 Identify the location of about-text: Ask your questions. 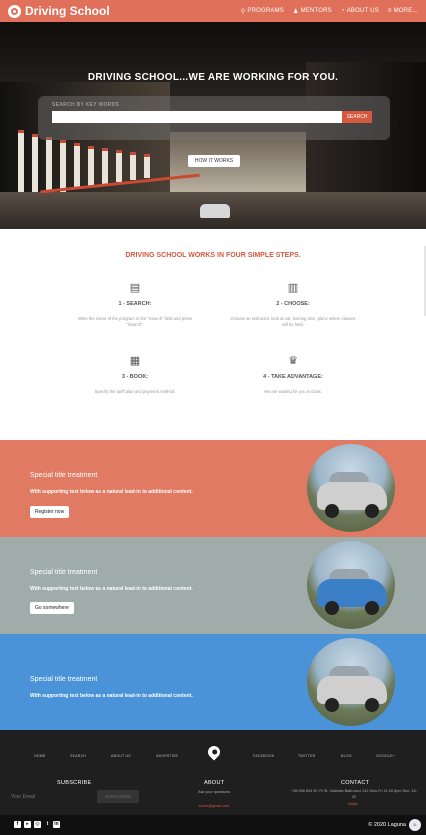
(214, 792).